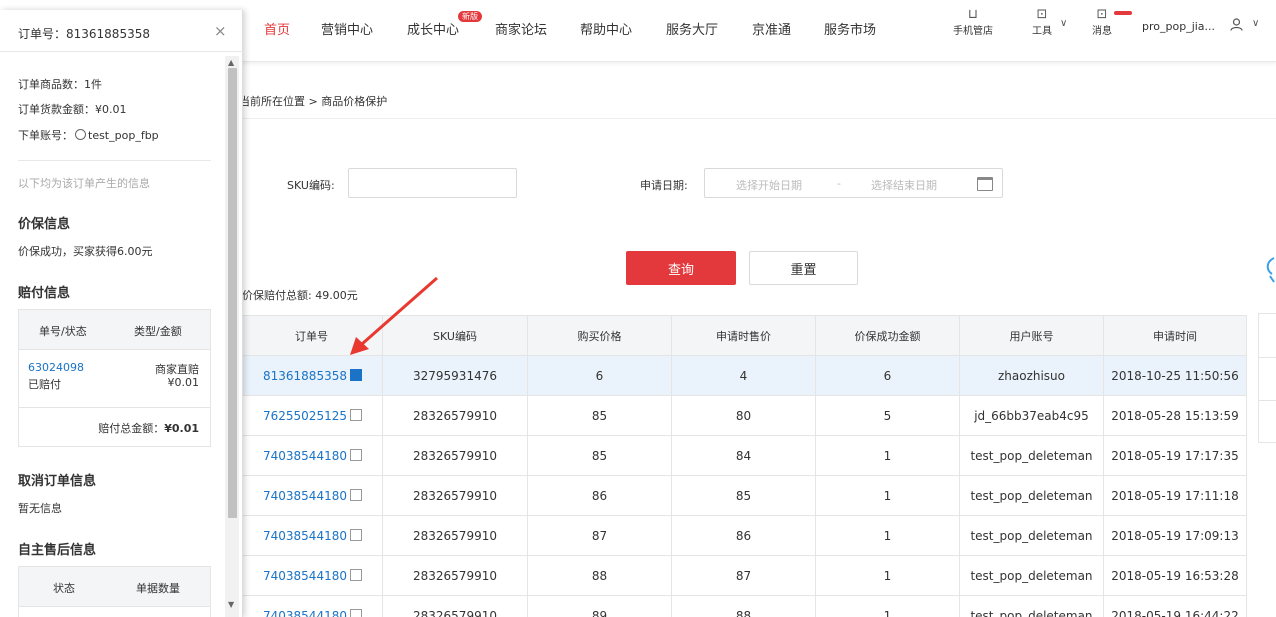  What do you see at coordinates (308, 101) in the screenshot?
I see `breadcrumb: 您当前所在位置 > 商品价格保护` at bounding box center [308, 101].